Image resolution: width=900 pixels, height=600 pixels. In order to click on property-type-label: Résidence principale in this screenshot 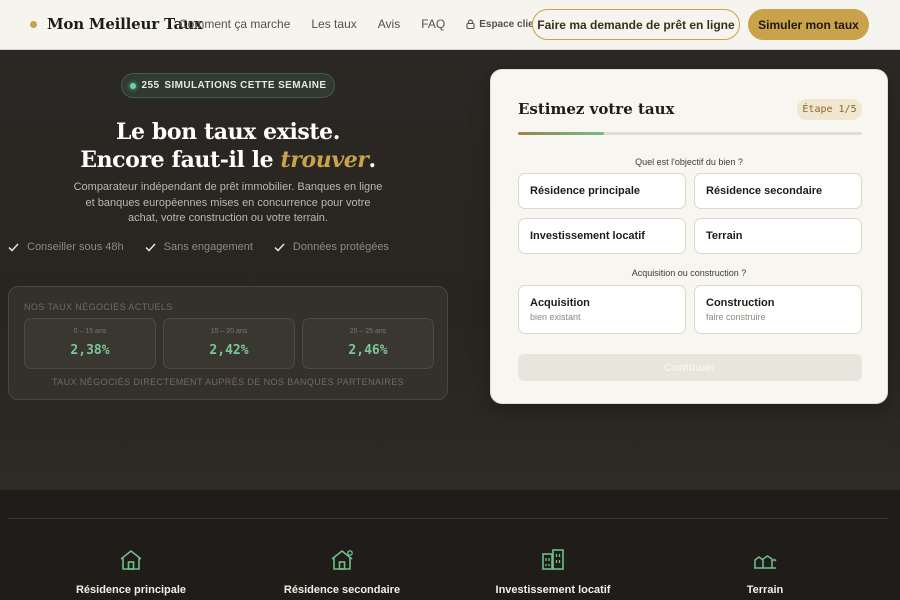, I will do `click(131, 590)`.